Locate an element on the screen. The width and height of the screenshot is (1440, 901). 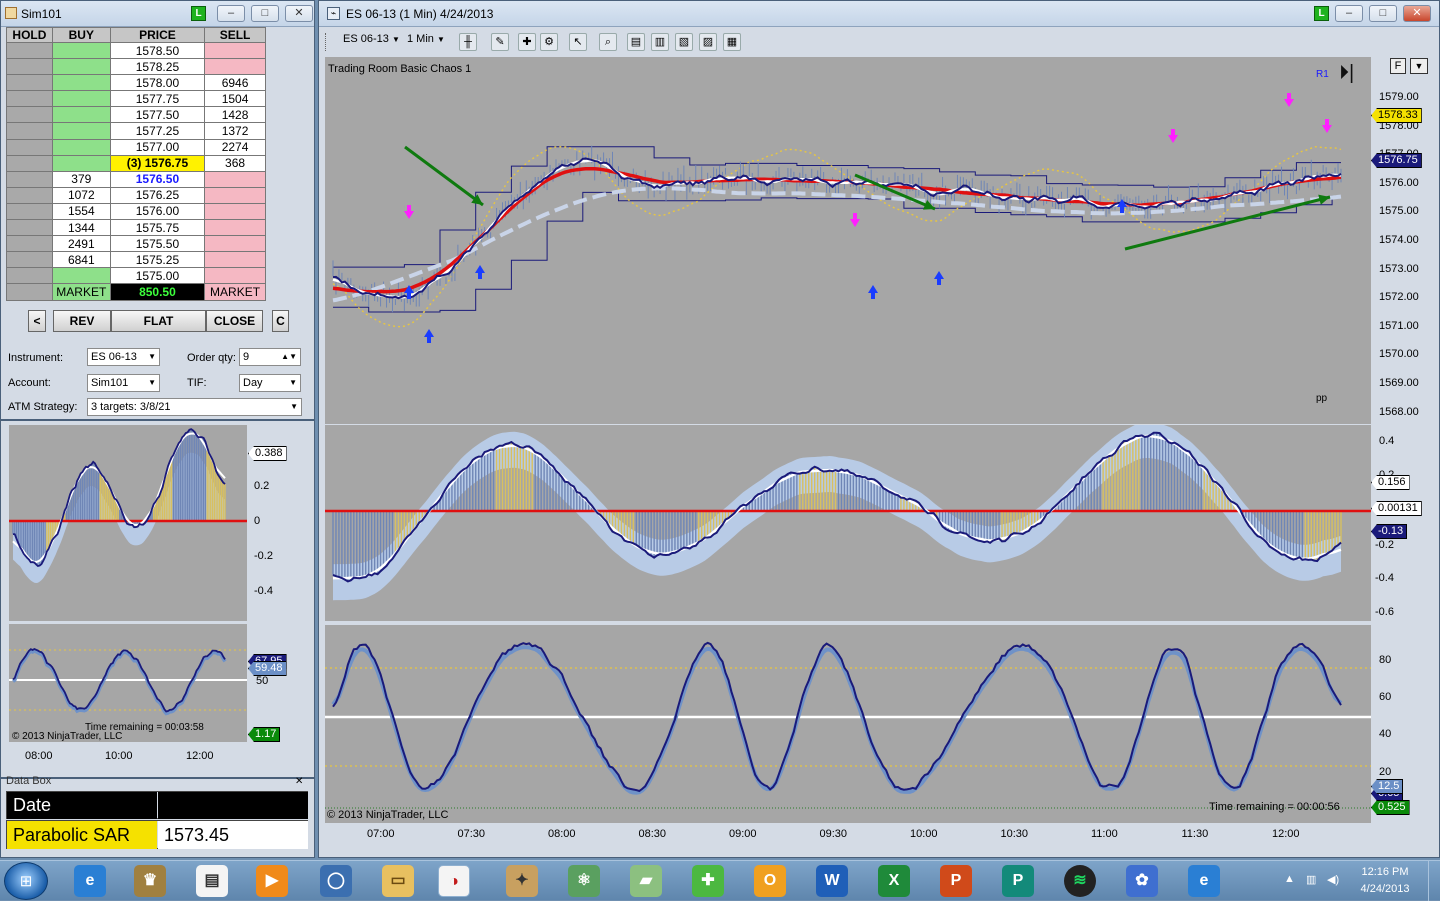
start-button: ⊞ is located at coordinates (26, 881).